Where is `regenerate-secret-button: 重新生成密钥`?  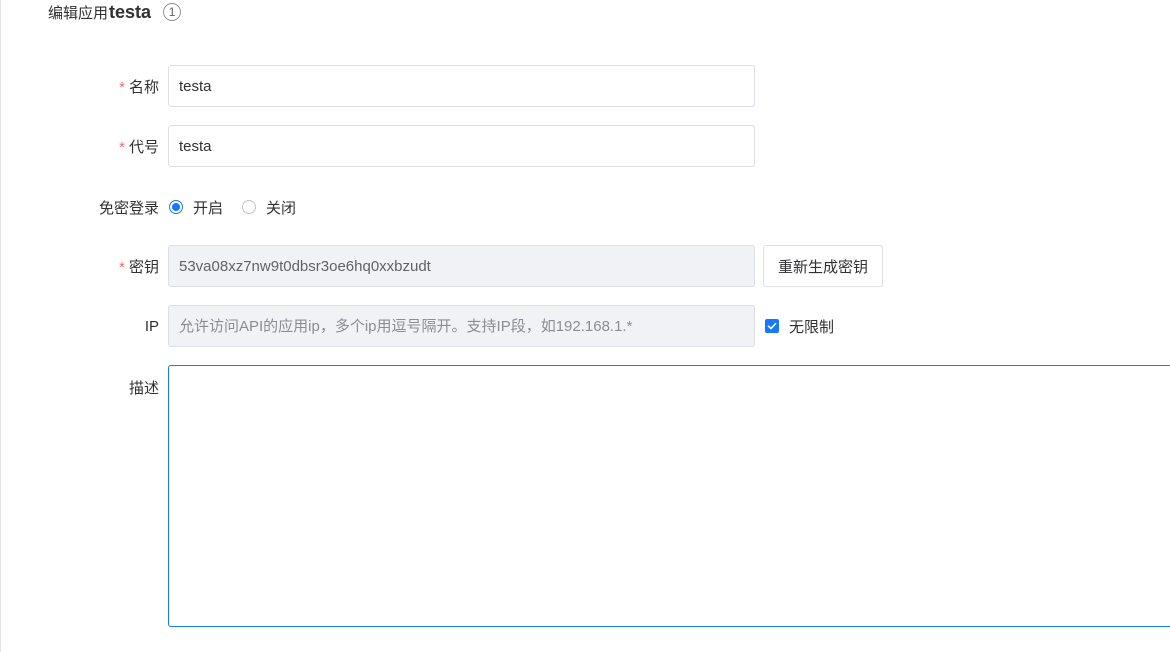 regenerate-secret-button: 重新生成密钥 is located at coordinates (823, 266).